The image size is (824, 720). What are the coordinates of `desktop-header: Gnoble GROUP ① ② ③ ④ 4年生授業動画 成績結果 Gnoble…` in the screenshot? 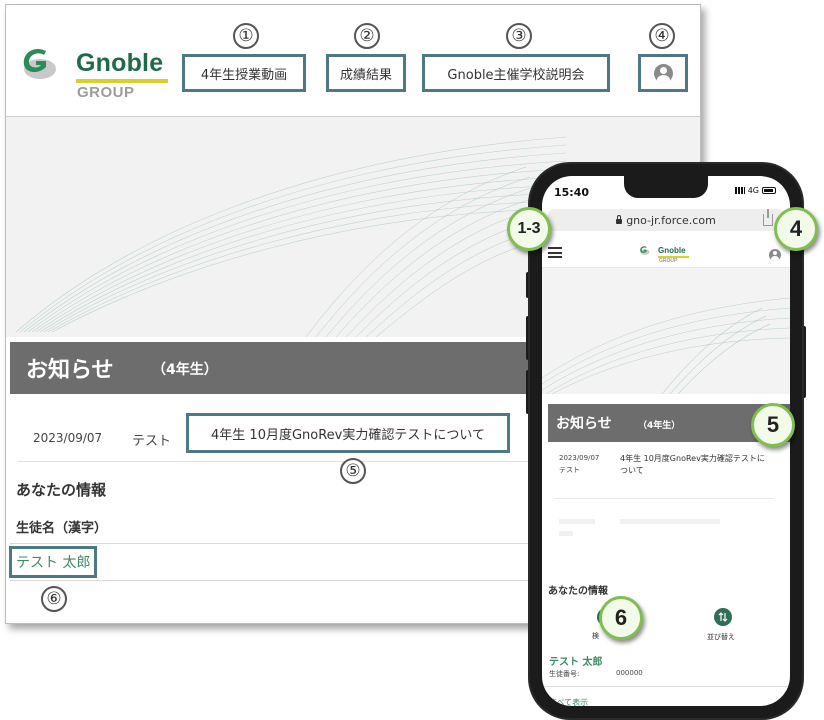 It's located at (353, 61).